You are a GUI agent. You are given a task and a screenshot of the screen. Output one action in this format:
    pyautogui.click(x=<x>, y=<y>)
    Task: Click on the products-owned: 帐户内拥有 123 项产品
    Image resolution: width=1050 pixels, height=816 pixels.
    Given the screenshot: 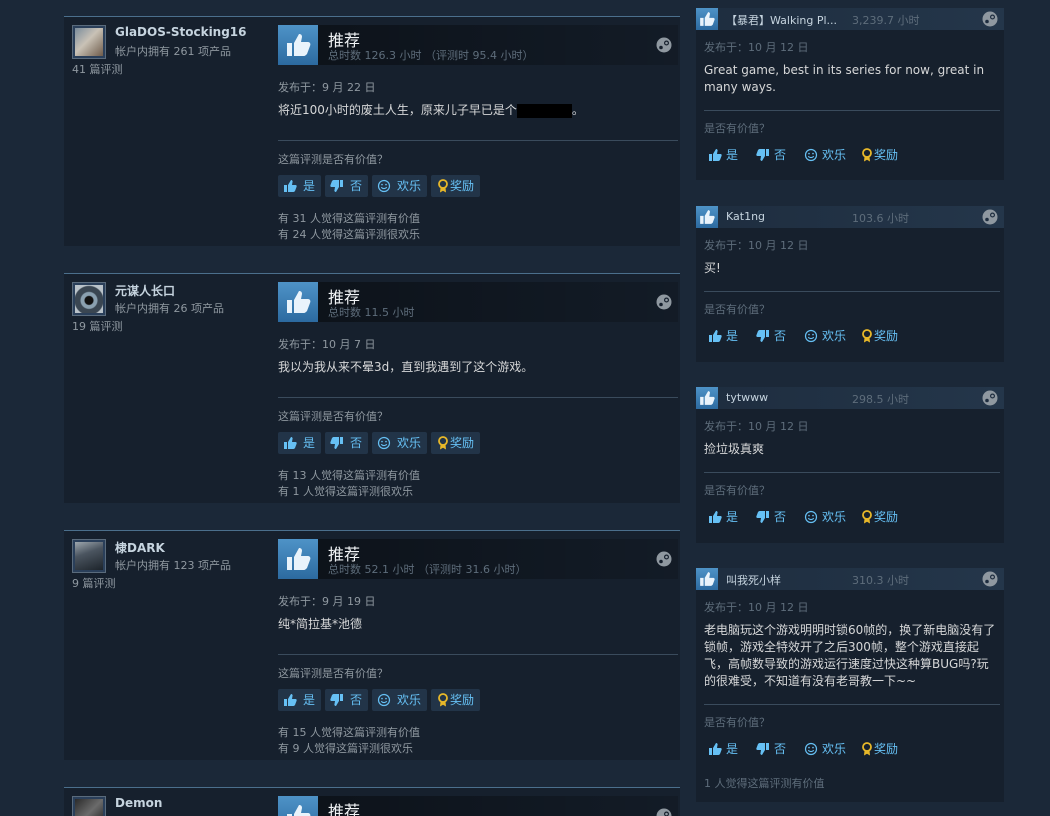 What is the action you would take?
    pyautogui.click(x=173, y=565)
    